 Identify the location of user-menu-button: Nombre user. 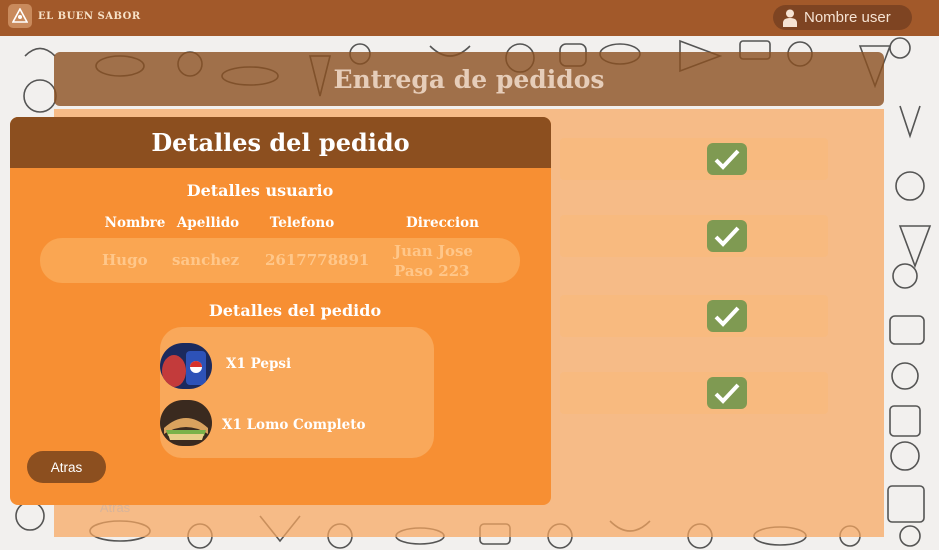
(842, 17).